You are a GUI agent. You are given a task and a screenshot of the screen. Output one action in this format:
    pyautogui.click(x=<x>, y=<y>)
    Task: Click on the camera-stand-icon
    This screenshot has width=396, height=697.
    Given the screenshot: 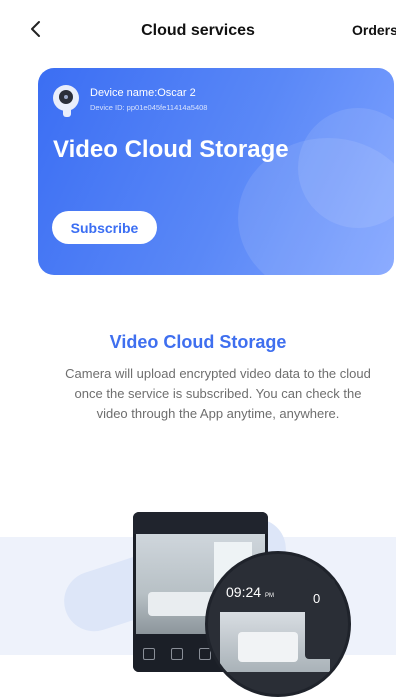 What is the action you would take?
    pyautogui.click(x=67, y=112)
    